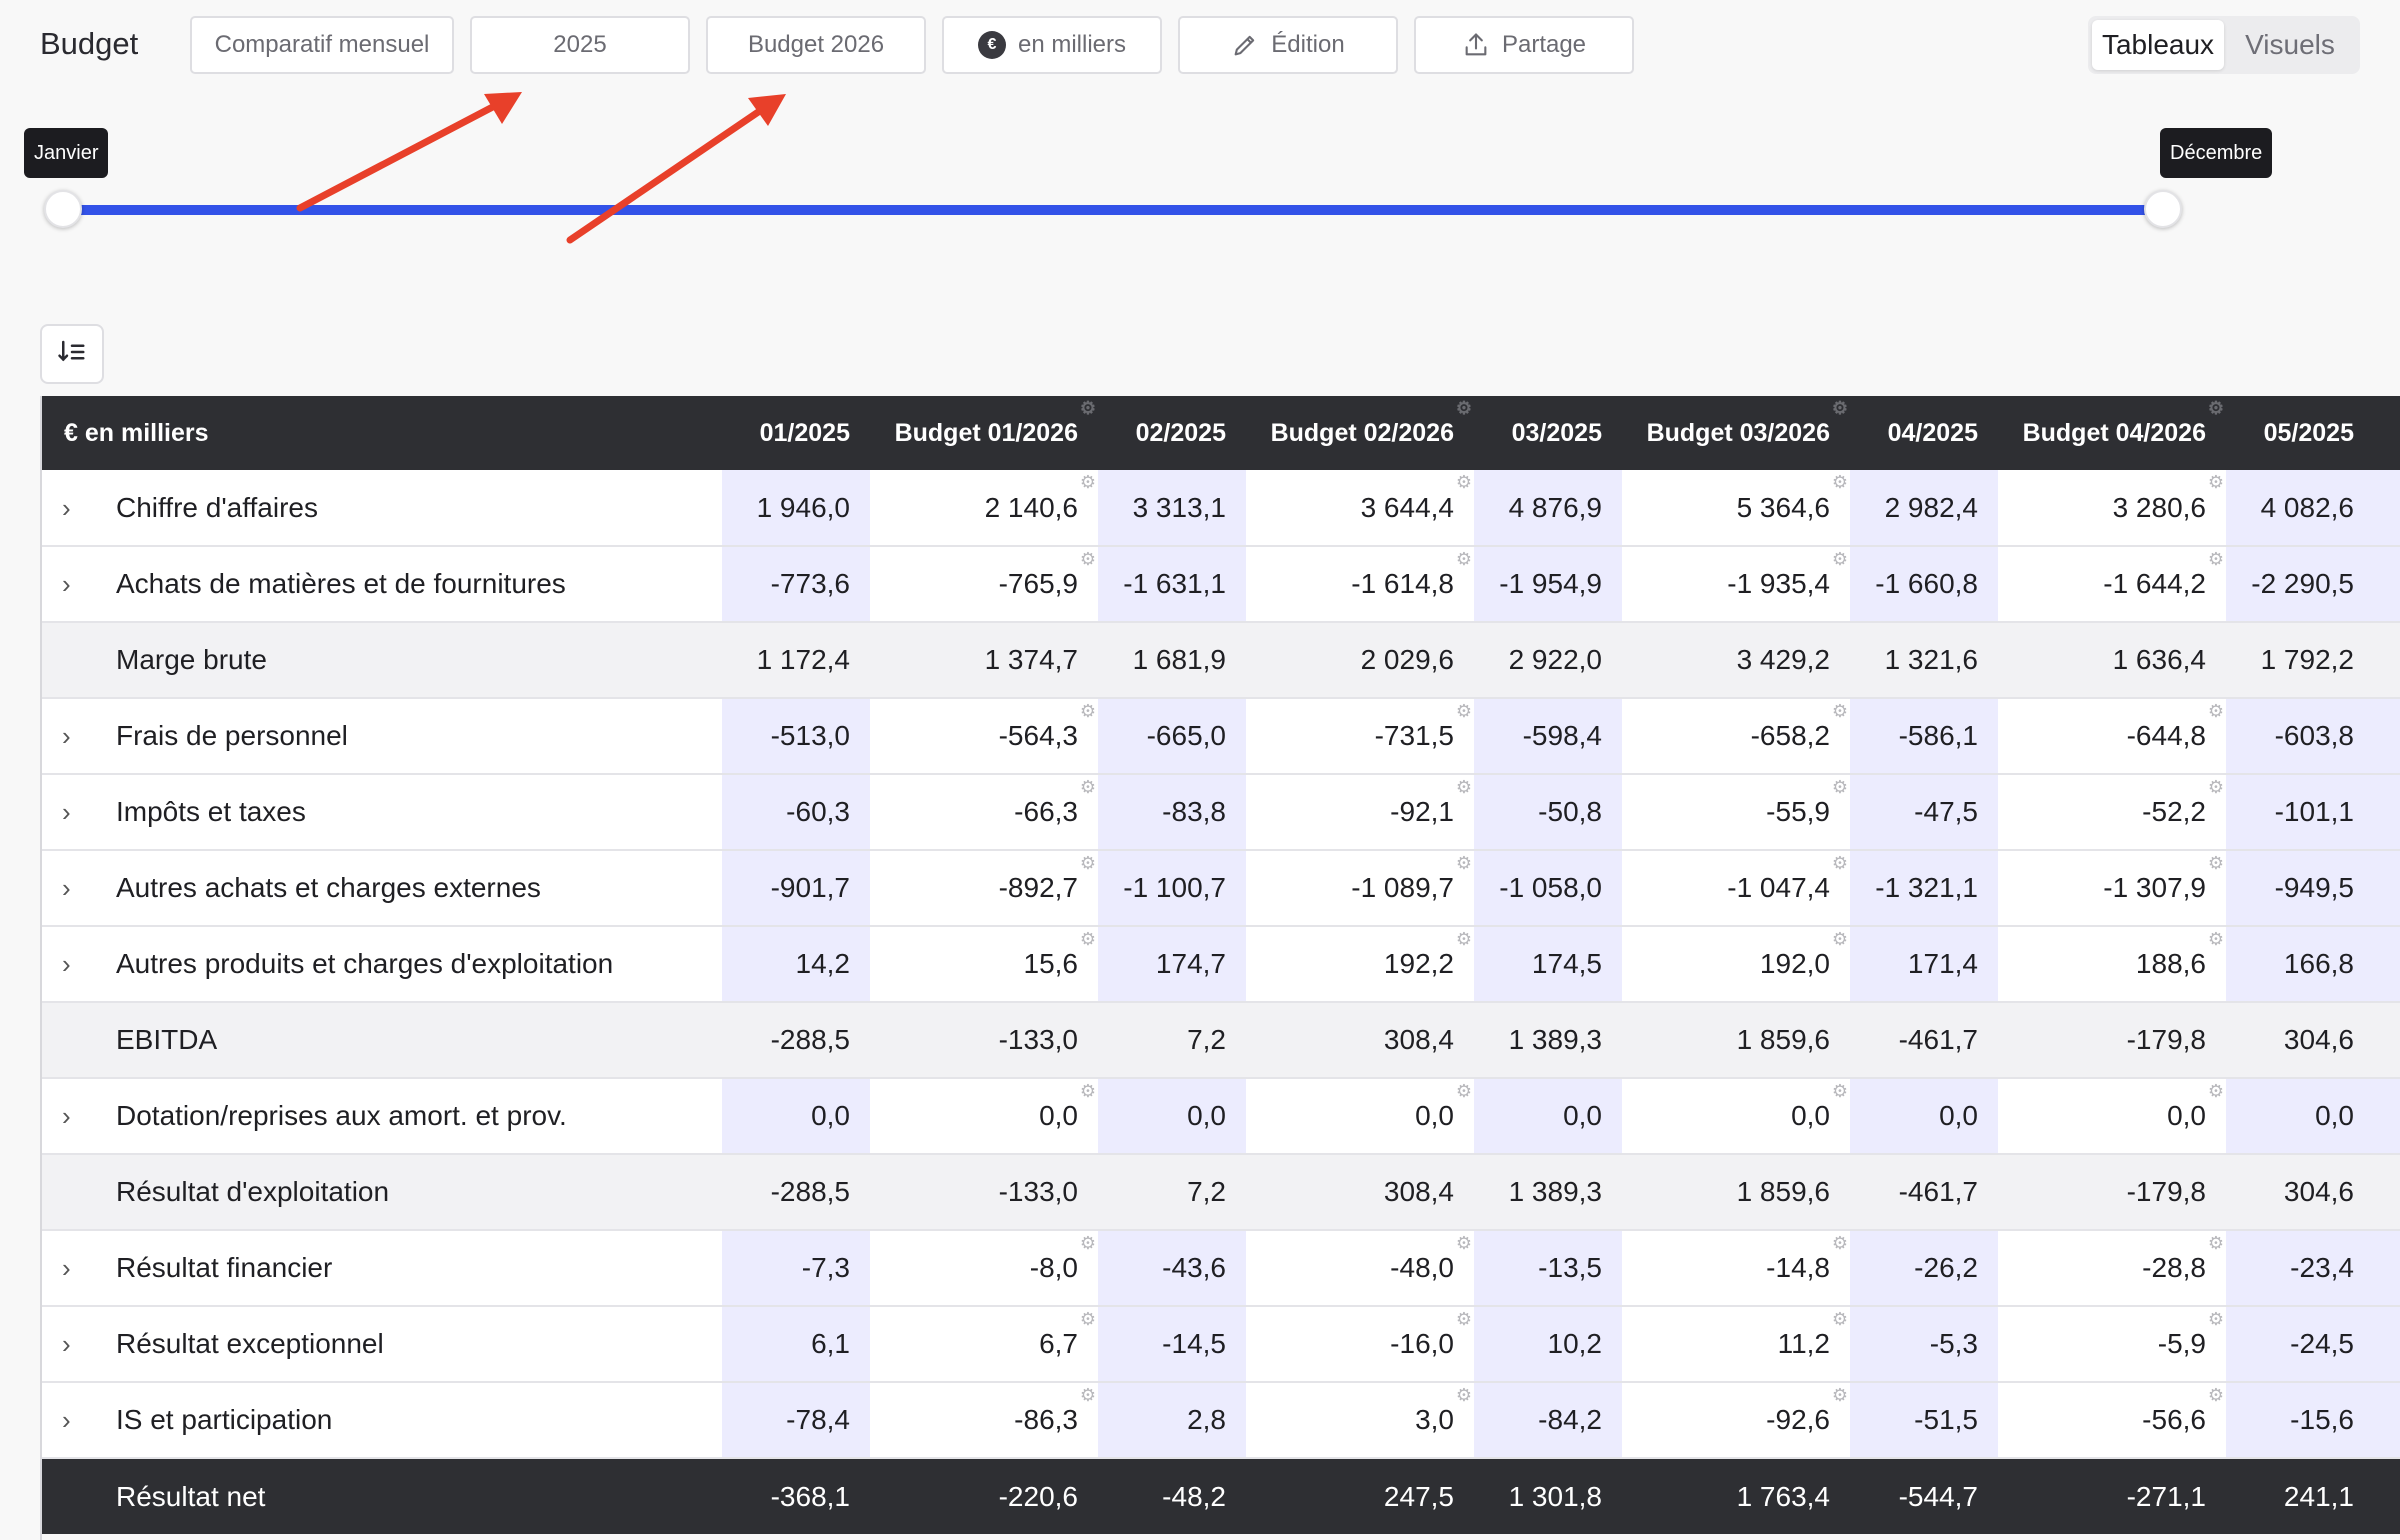 The height and width of the screenshot is (1540, 2400). What do you see at coordinates (2112, 888) in the screenshot?
I see `budget-value-cell: -1 307,9 ⚙` at bounding box center [2112, 888].